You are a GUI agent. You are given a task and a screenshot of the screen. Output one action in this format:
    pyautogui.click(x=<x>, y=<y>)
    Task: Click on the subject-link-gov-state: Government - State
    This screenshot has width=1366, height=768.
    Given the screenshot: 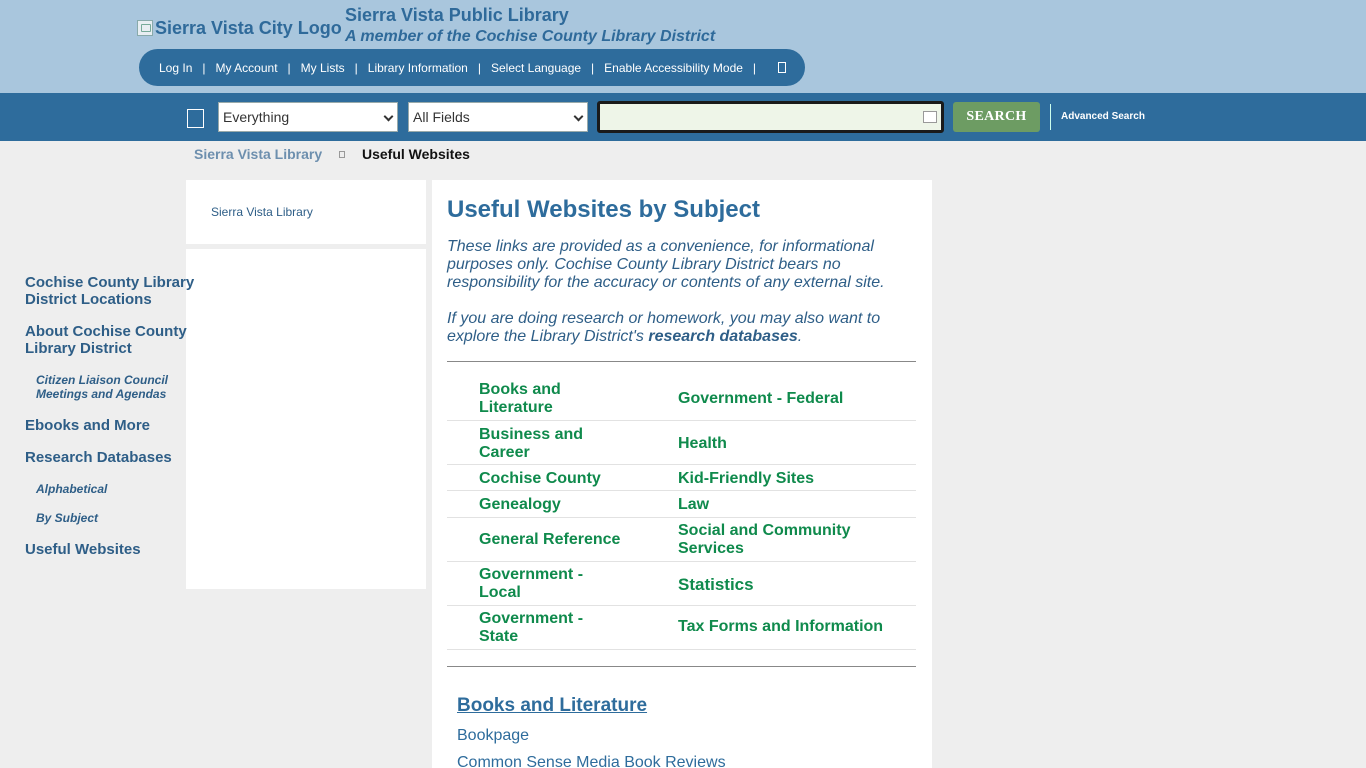 What is the action you would take?
    pyautogui.click(x=539, y=628)
    